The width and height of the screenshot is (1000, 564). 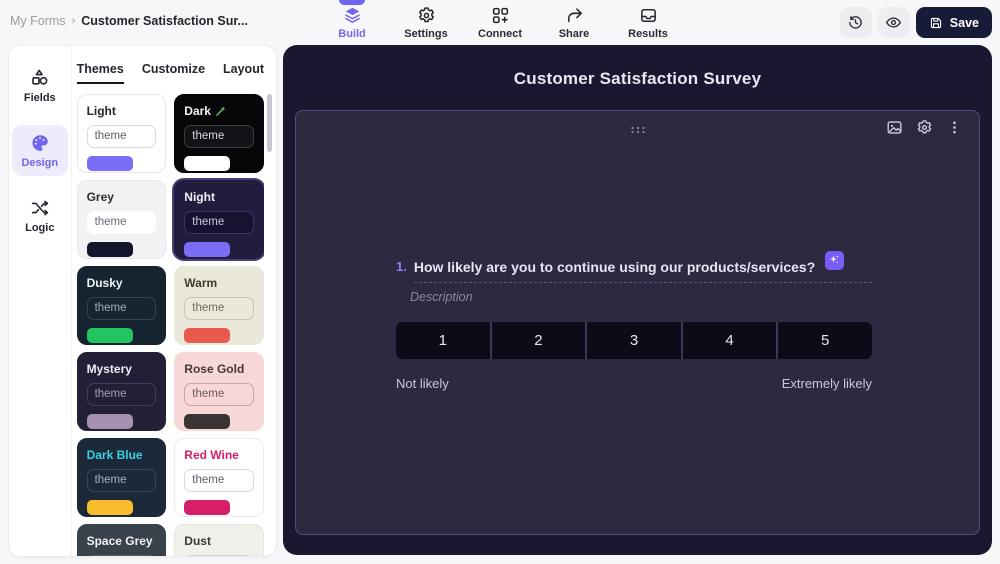 I want to click on themes-tab-bar: Themes Customize Layout, so click(x=170, y=73).